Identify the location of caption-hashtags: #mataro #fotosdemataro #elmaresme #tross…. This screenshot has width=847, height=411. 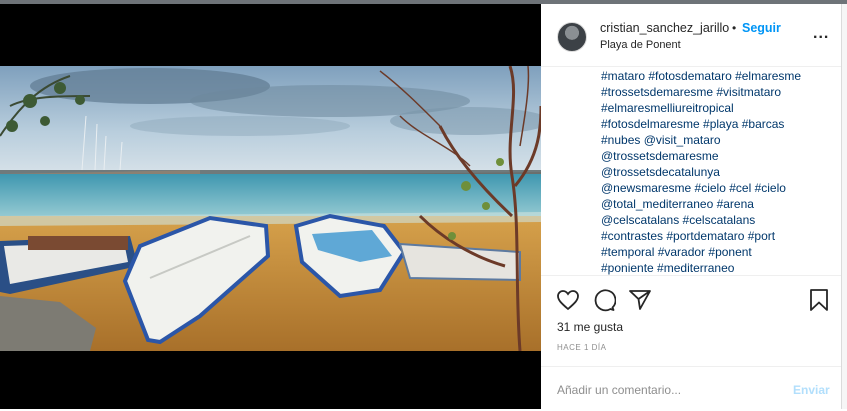
(716, 171).